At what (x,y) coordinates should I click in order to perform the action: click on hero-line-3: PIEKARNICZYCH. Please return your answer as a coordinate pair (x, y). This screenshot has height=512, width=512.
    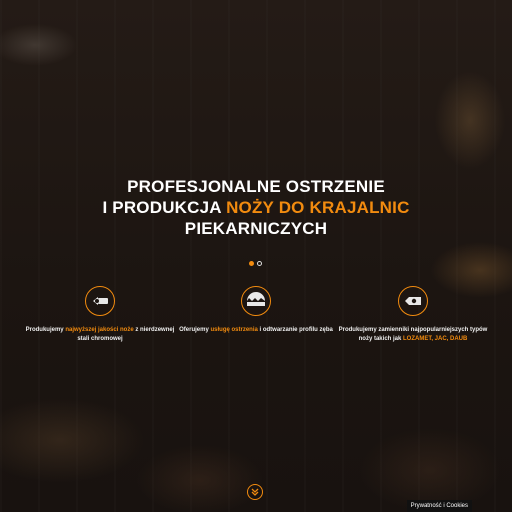
    Looking at the image, I should click on (256, 228).